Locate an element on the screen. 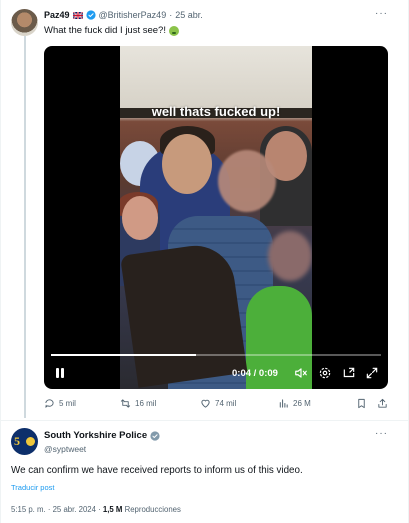  fullscreen-icon is located at coordinates (372, 373).